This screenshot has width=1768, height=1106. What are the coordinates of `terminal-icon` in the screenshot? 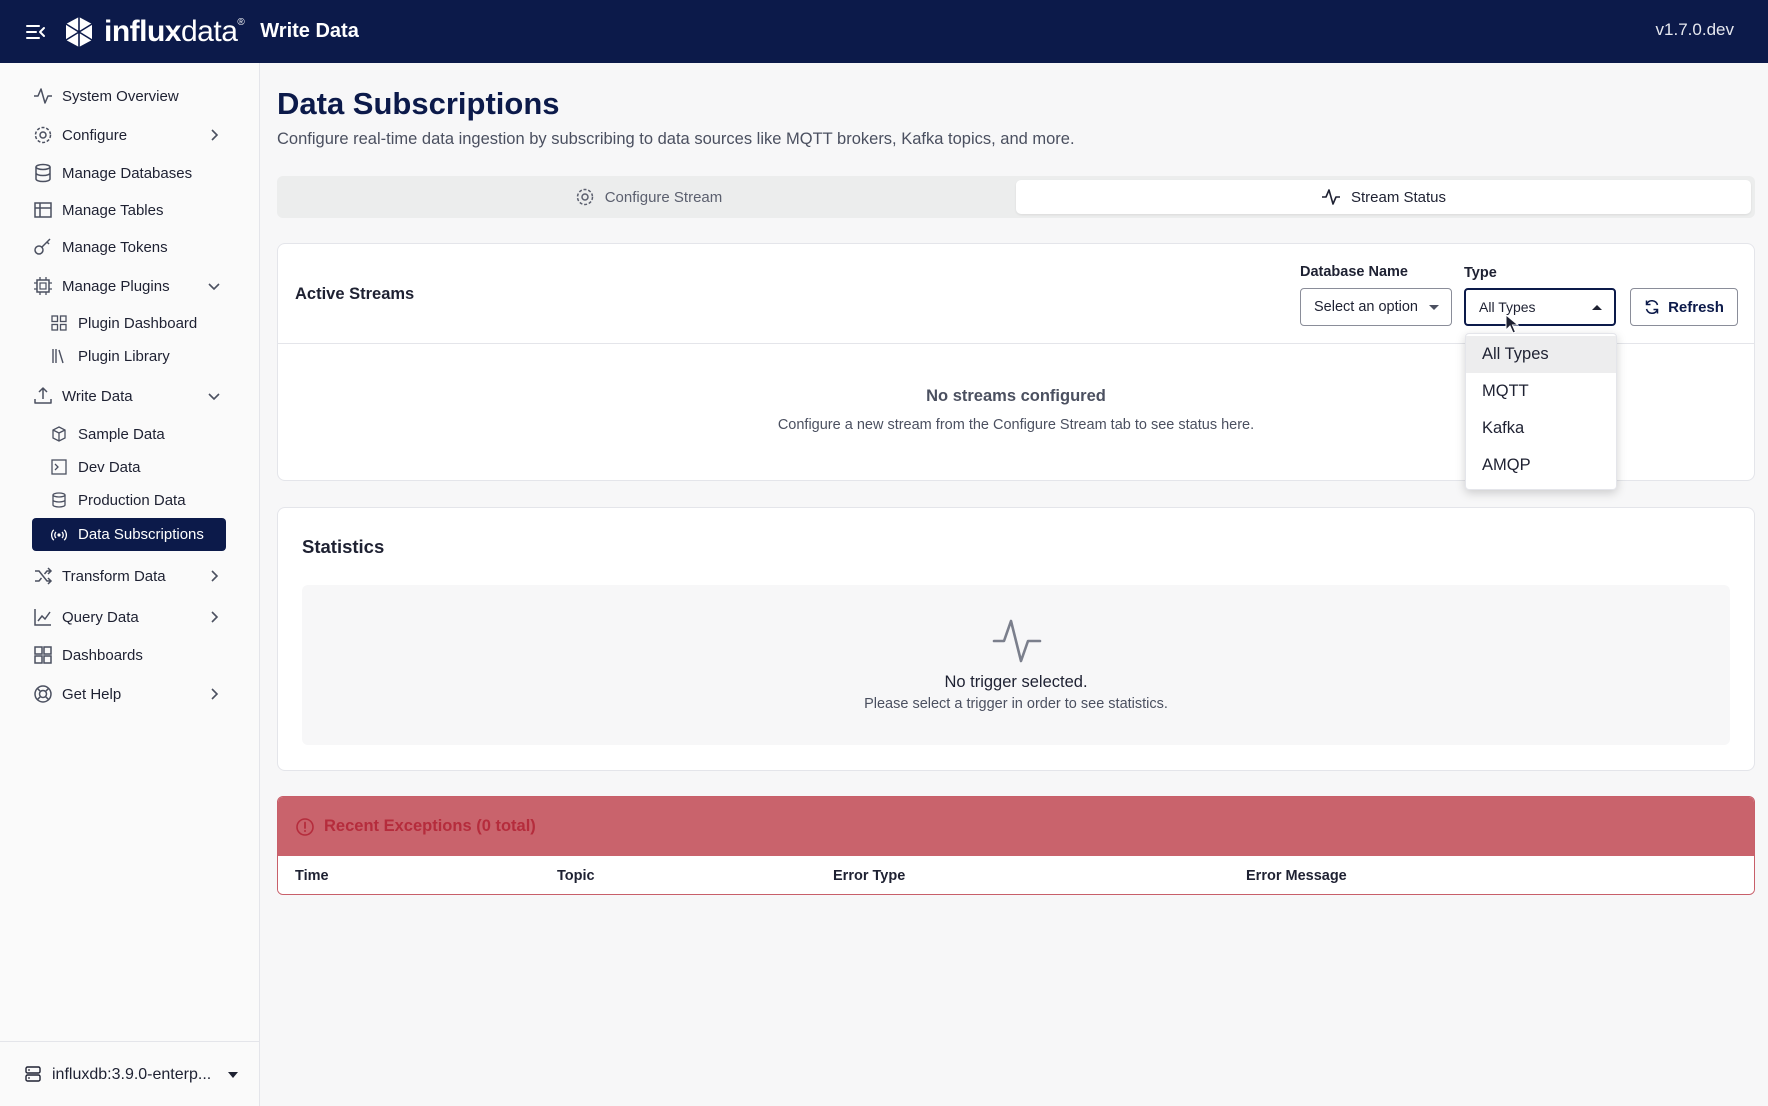 It's located at (59, 467).